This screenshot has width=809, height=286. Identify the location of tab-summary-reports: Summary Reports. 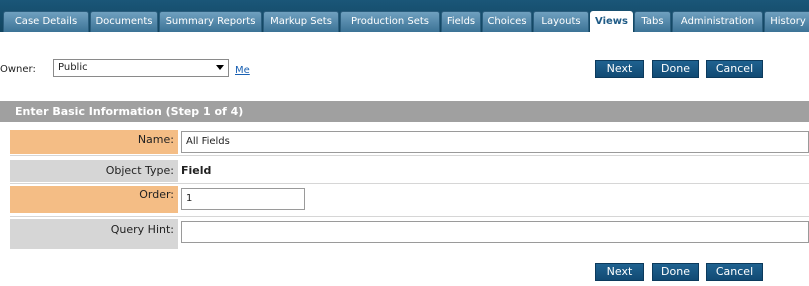
(210, 21).